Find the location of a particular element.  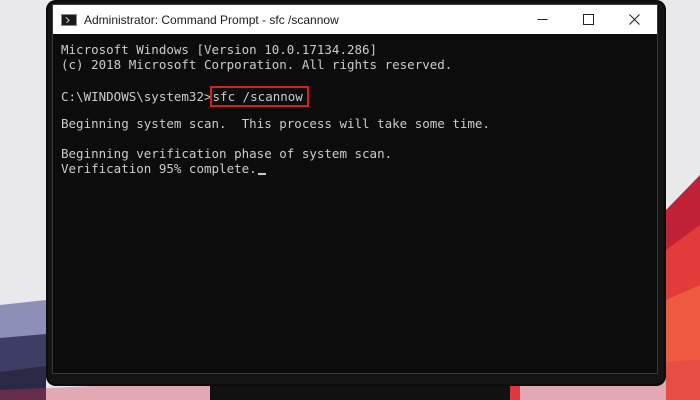

maximize-icon is located at coordinates (588, 19).